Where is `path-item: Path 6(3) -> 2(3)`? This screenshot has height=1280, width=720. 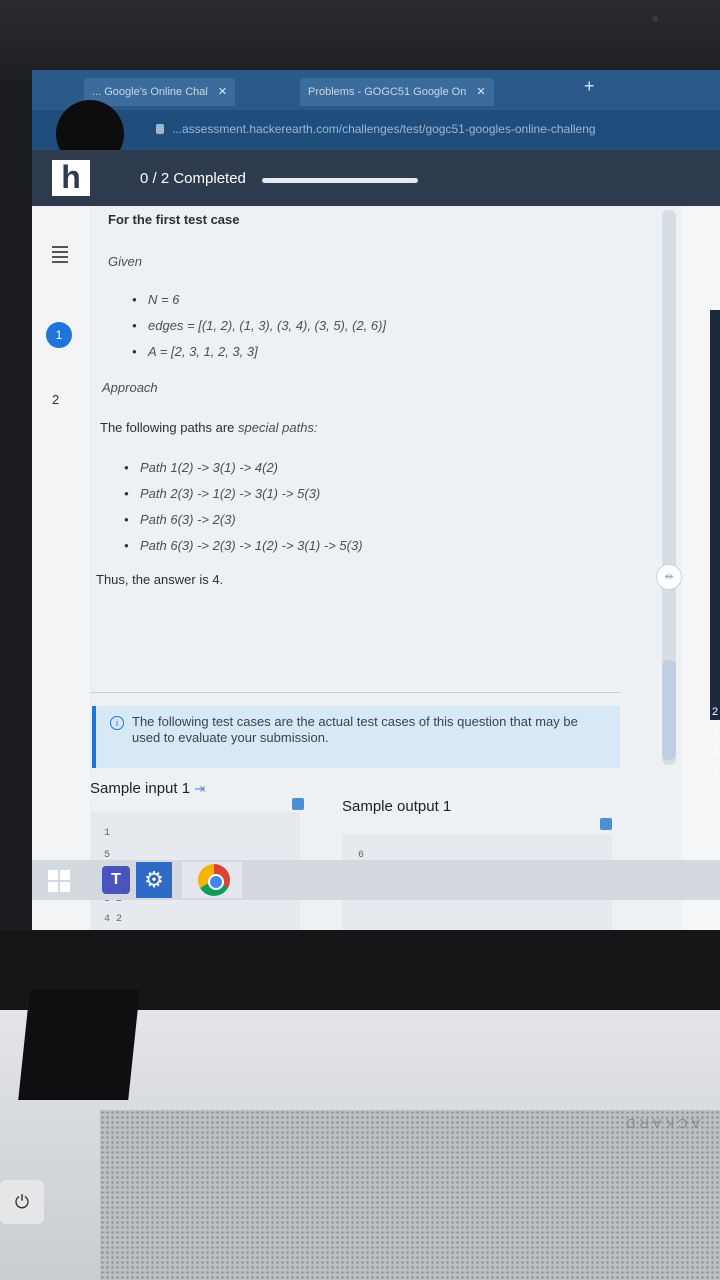 path-item: Path 6(3) -> 2(3) is located at coordinates (180, 519).